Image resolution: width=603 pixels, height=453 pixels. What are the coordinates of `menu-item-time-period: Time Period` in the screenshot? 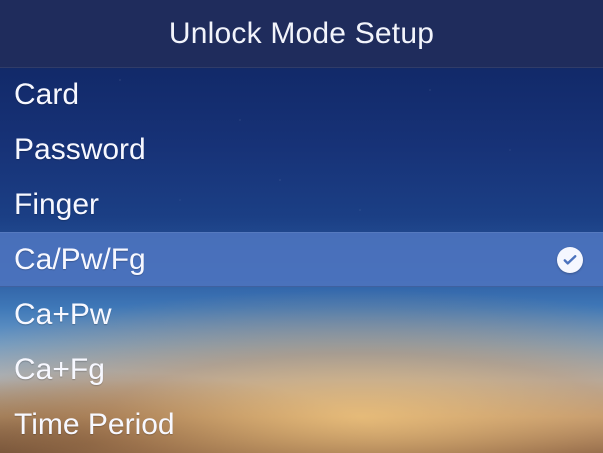 It's located at (301, 424).